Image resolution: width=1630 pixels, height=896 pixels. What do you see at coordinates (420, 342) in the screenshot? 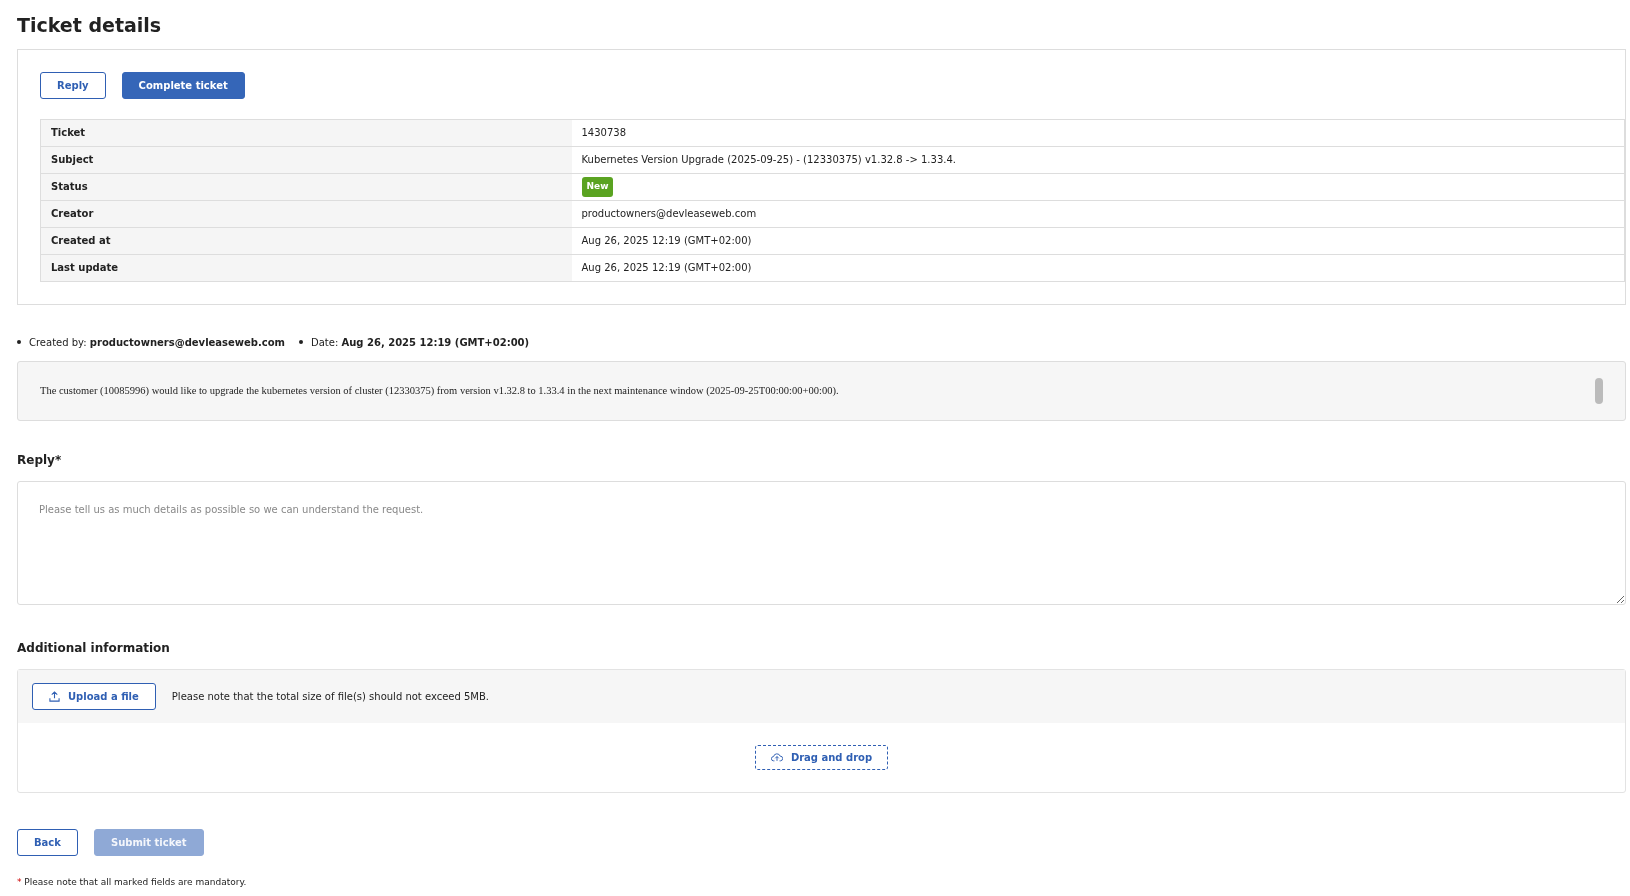
I see `meta-item: Date: Aug 26, 2025 12:19 (GMT+02:00)` at bounding box center [420, 342].